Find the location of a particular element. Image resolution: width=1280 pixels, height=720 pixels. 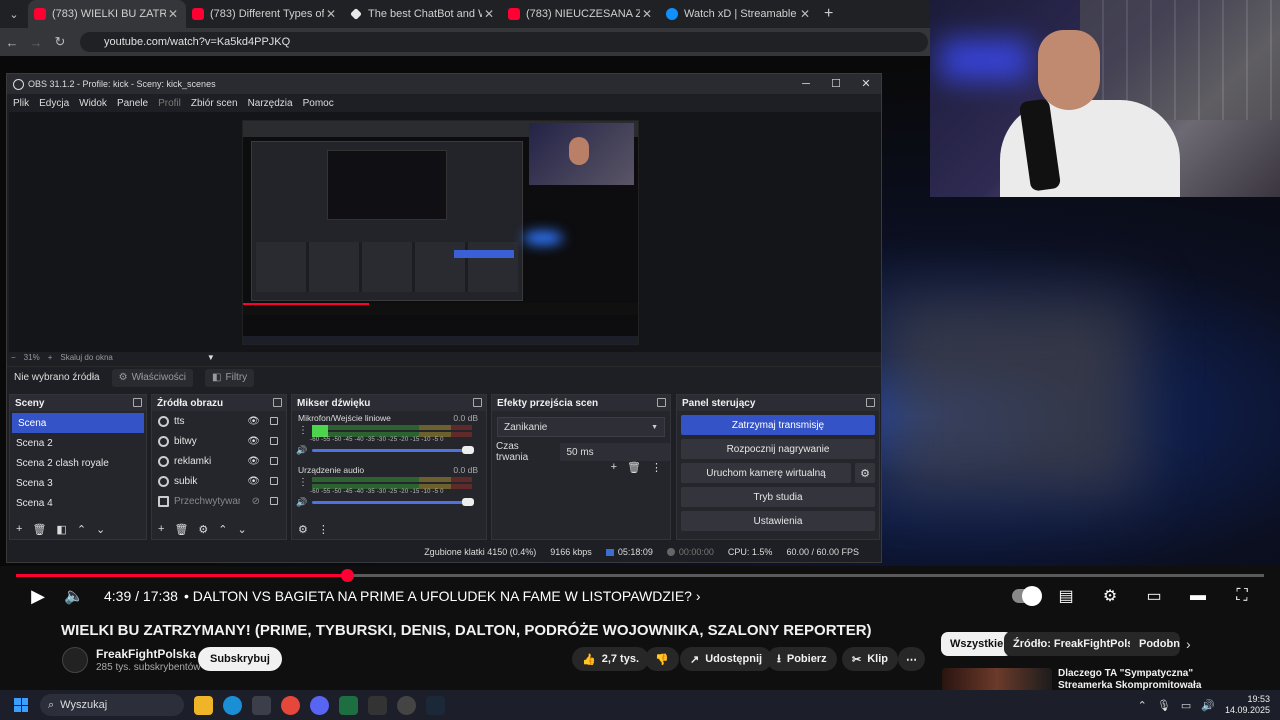

autoplay-toggle is located at coordinates (1027, 596).